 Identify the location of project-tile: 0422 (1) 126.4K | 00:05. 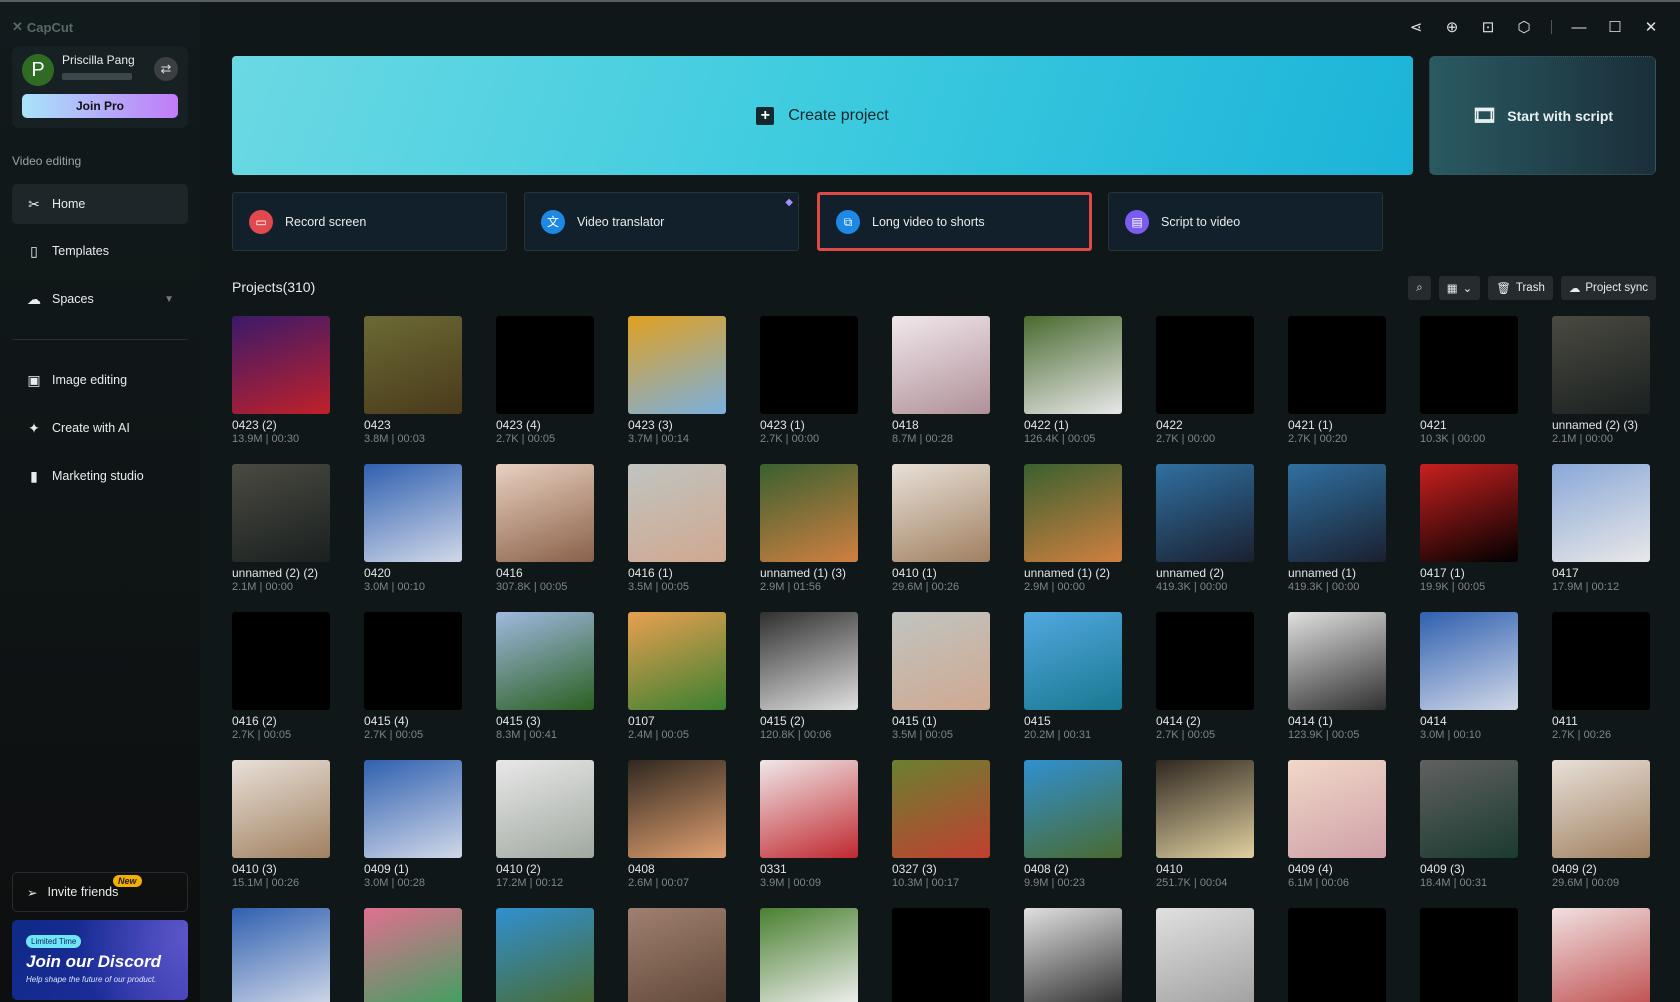
(1073, 380).